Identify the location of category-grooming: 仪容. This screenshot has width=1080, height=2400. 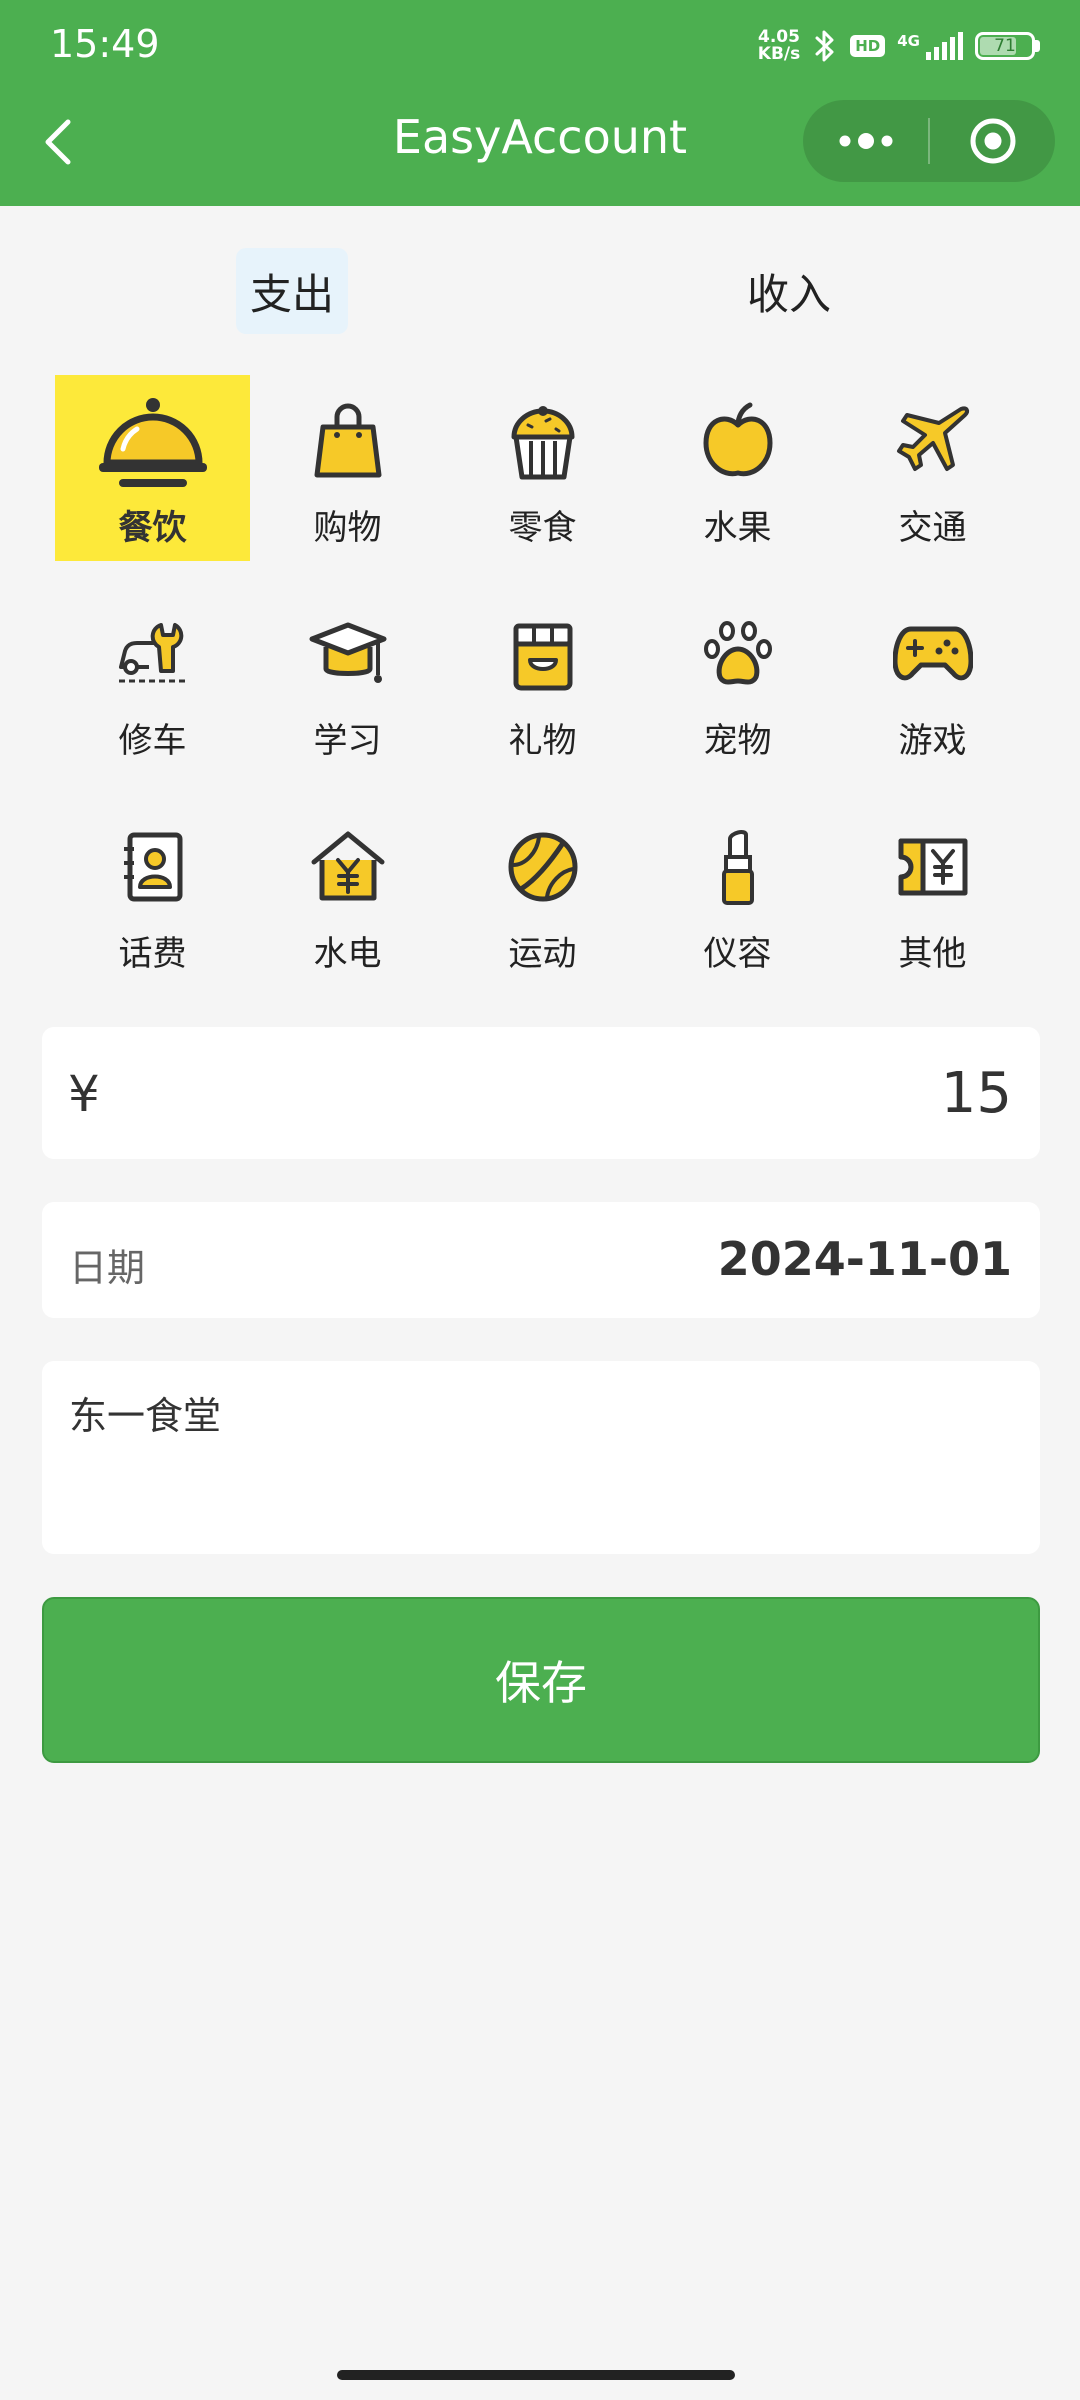
(737, 894).